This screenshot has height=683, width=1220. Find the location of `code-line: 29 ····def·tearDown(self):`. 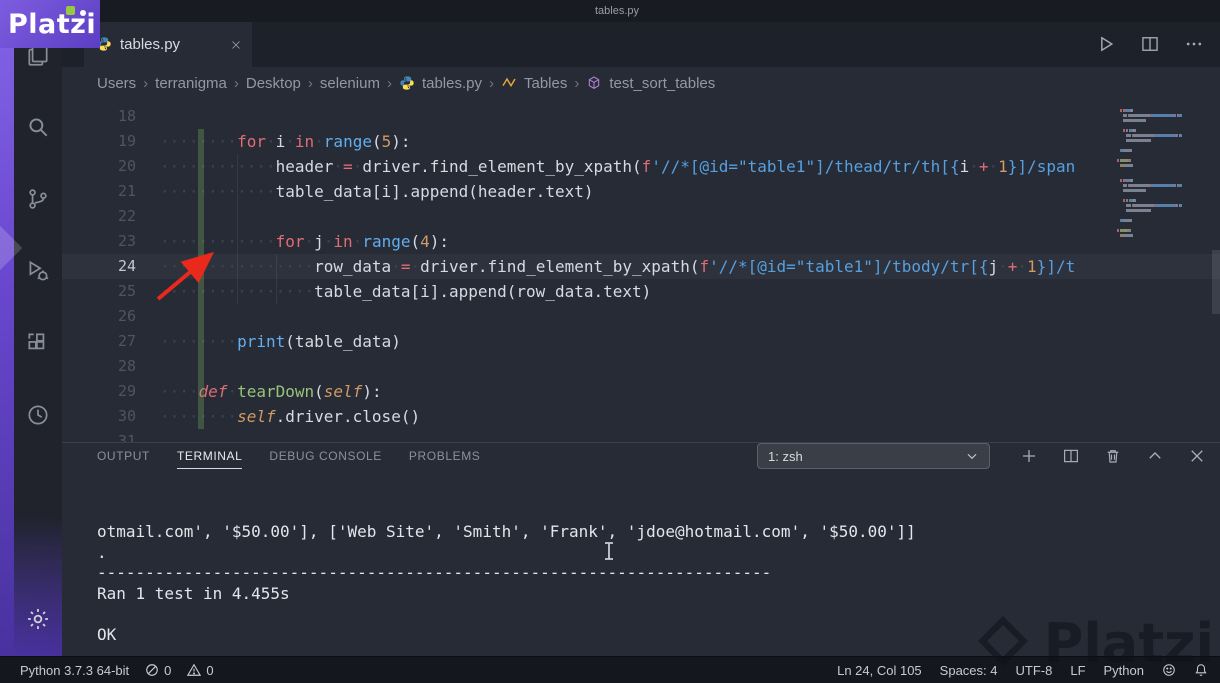

code-line: 29 ····def·tearDown(self): is located at coordinates (641, 391).